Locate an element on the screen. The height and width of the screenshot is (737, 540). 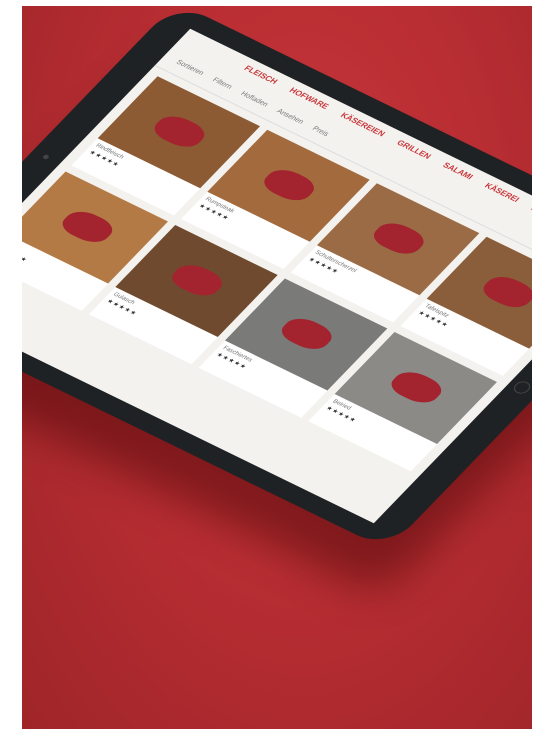
home-button is located at coordinates (521, 387).